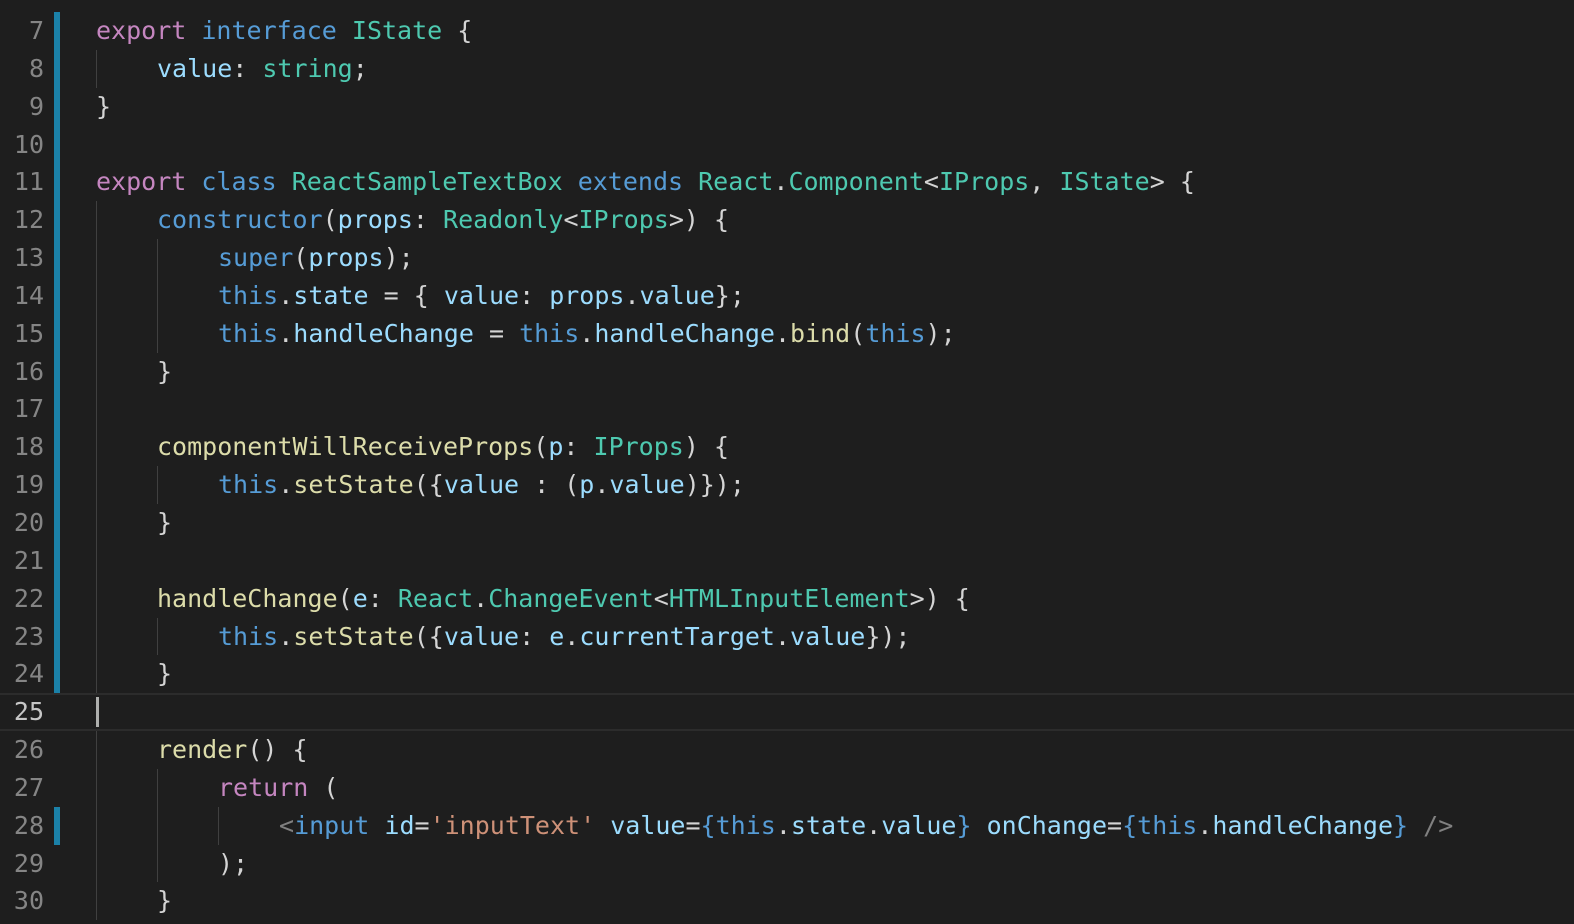 The image size is (1574, 924). Describe the element at coordinates (787, 712) in the screenshot. I see `code-line: 25` at that location.